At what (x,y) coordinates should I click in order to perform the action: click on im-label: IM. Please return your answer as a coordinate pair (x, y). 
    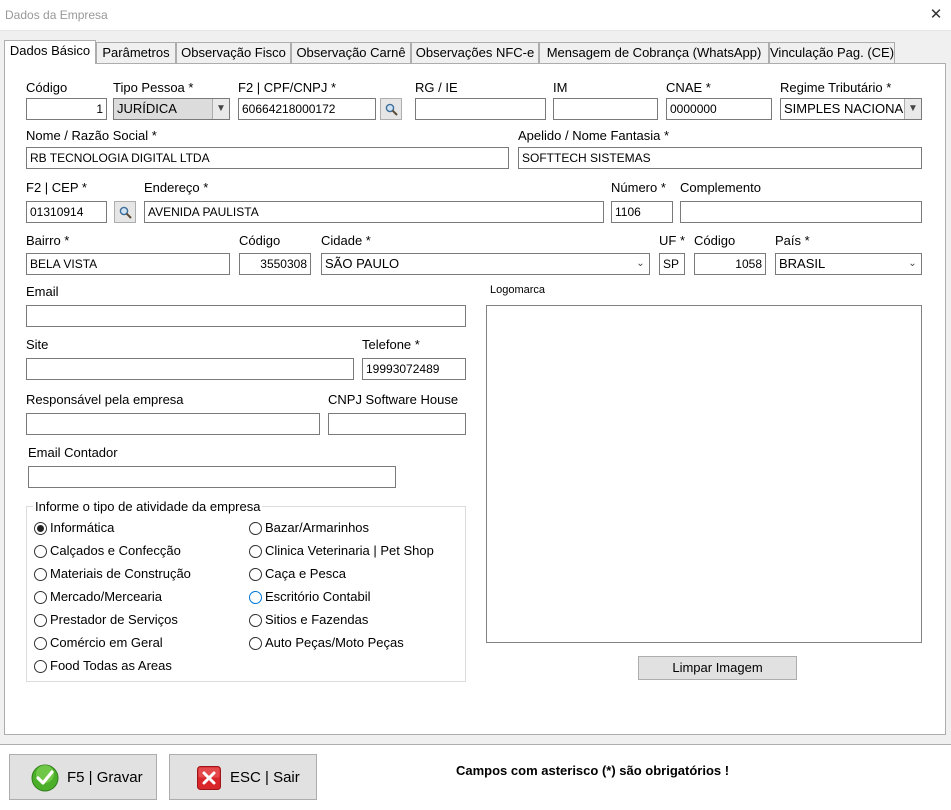
    Looking at the image, I should click on (560, 87).